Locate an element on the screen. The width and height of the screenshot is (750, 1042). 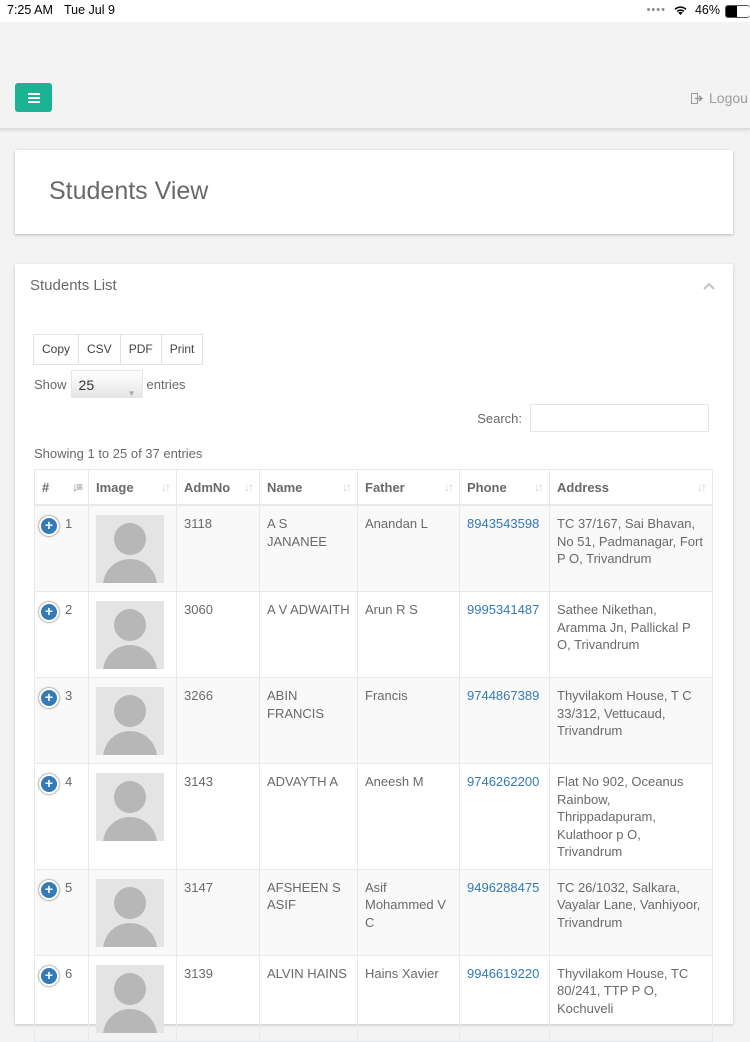
phone-link: 9746262200 is located at coordinates (504, 816).